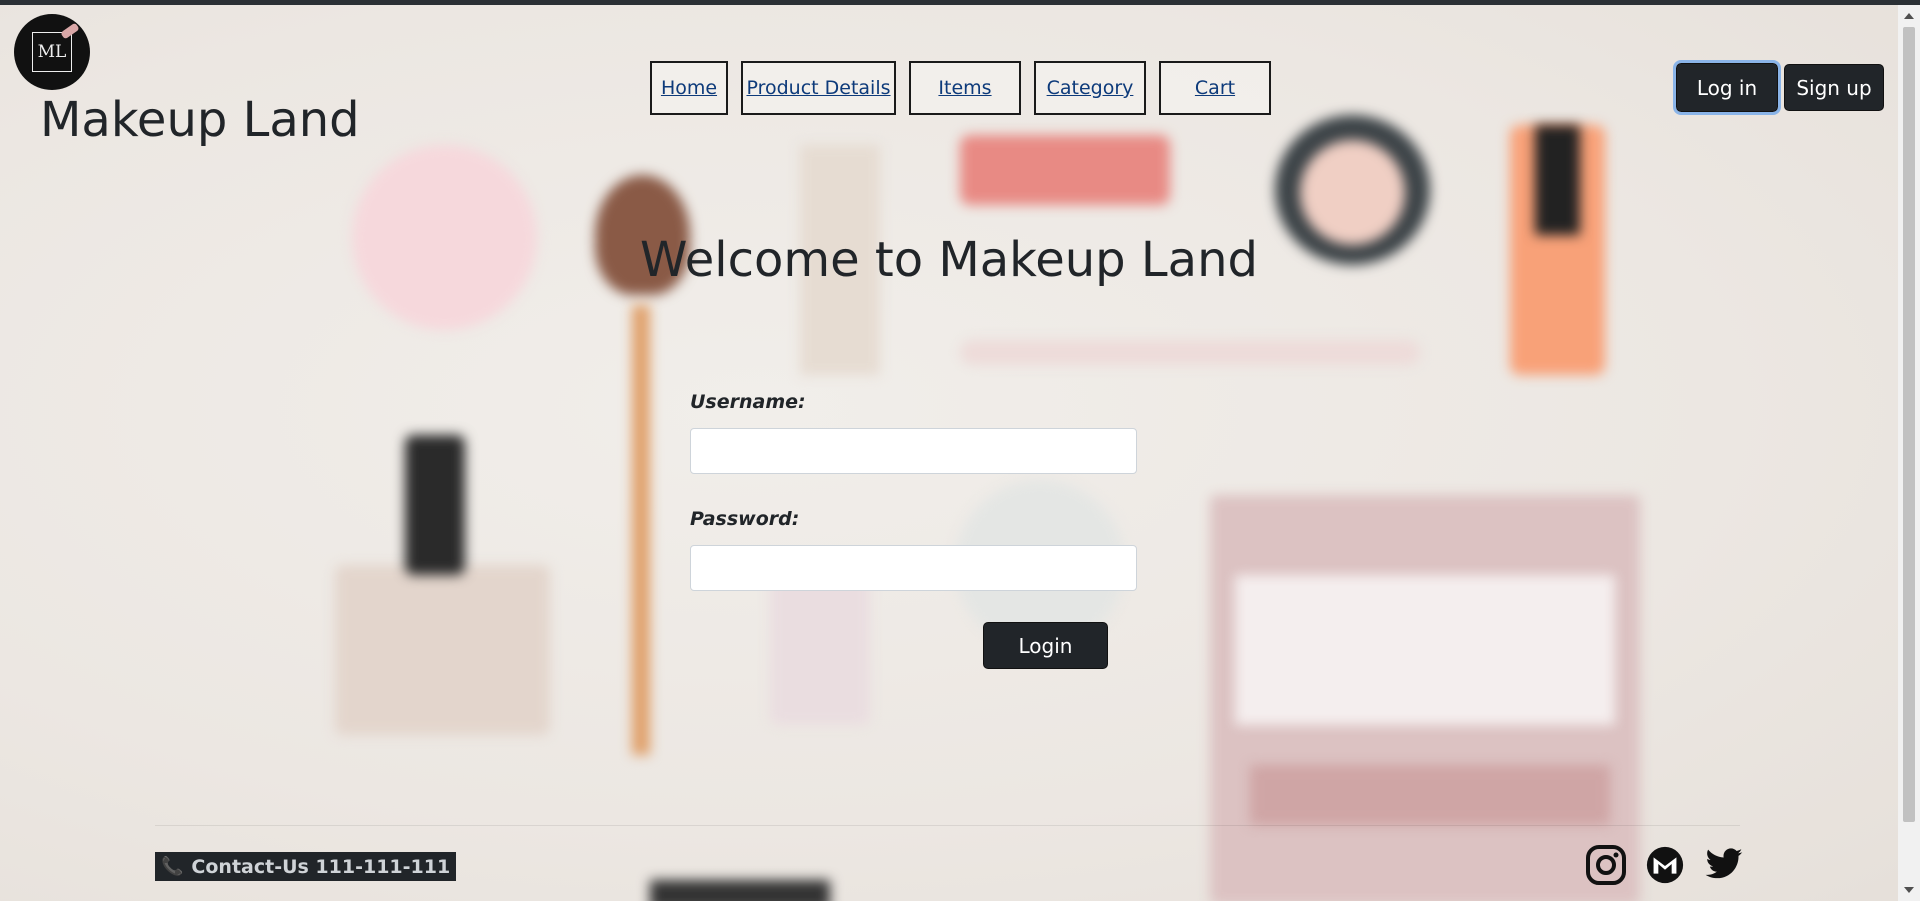 The image size is (1920, 901). Describe the element at coordinates (1909, 890) in the screenshot. I see `scroll-down-icon` at that location.